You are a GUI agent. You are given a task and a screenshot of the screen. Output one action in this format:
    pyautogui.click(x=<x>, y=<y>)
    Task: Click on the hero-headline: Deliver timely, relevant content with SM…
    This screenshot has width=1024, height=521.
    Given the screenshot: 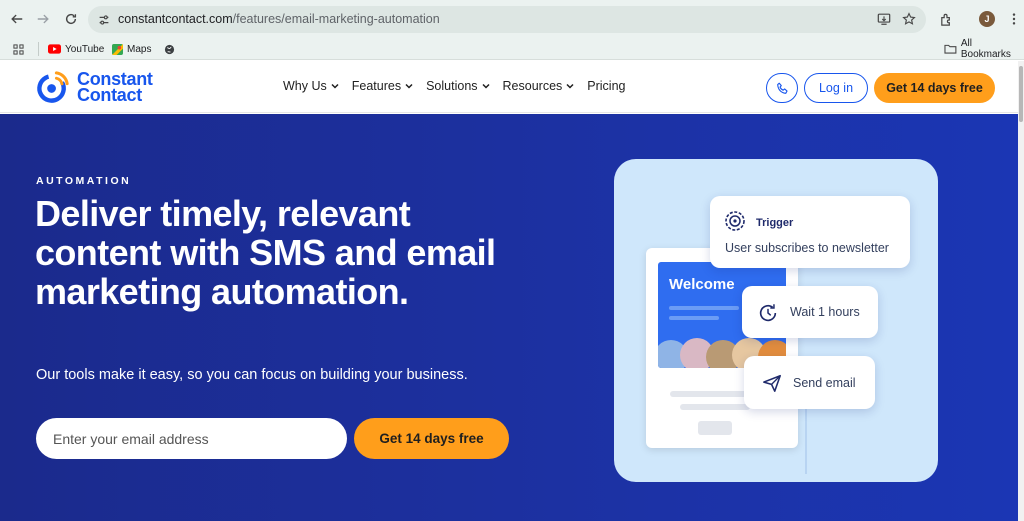 What is the action you would take?
    pyautogui.click(x=265, y=252)
    